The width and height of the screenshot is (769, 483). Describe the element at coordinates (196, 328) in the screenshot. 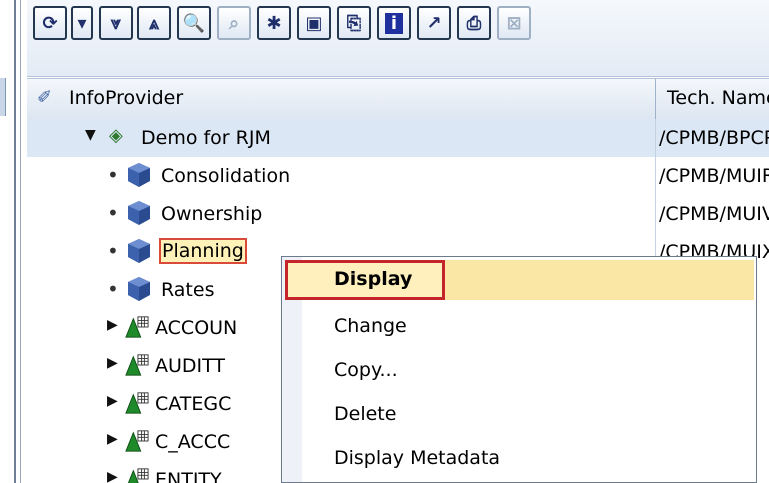

I see `tree-node-label: ACCOUN` at that location.